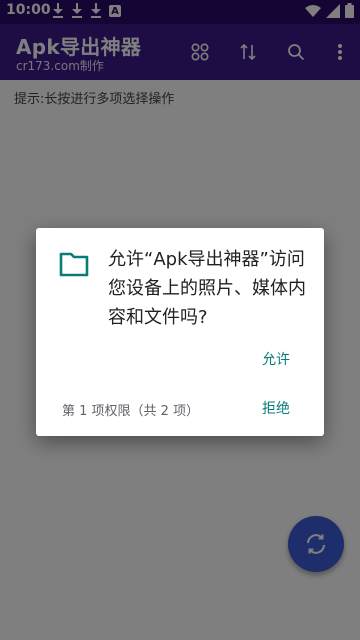 The height and width of the screenshot is (640, 360). What do you see at coordinates (276, 408) in the screenshot?
I see `deny-button: 拒绝` at bounding box center [276, 408].